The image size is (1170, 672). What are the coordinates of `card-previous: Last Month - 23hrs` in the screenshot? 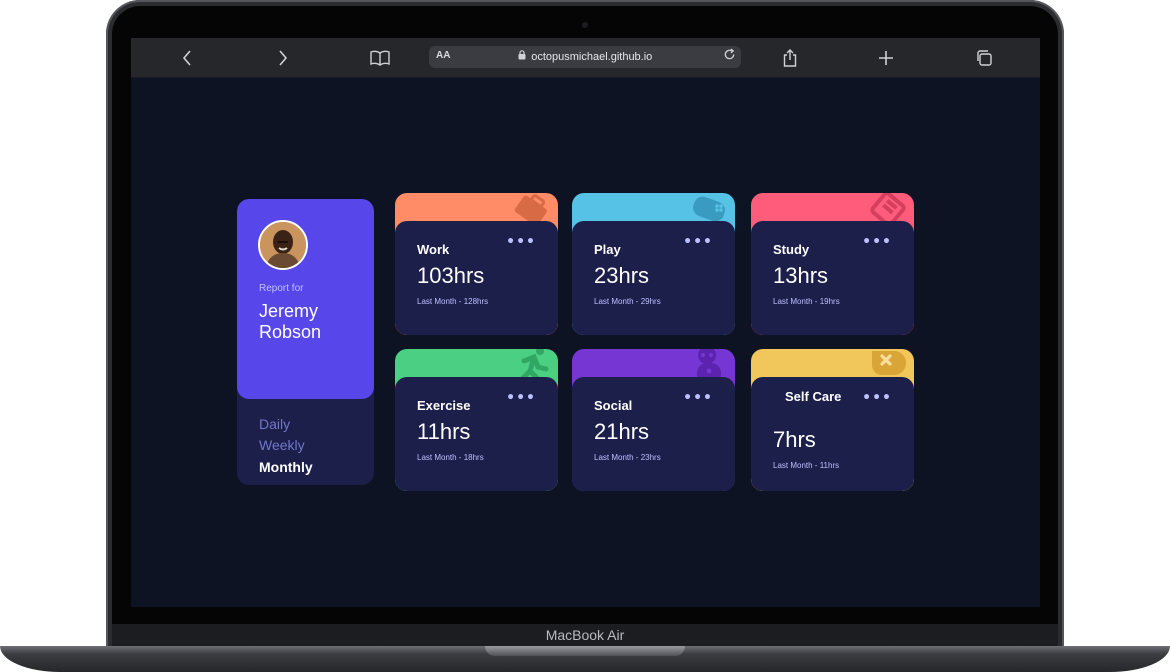 It's located at (627, 457).